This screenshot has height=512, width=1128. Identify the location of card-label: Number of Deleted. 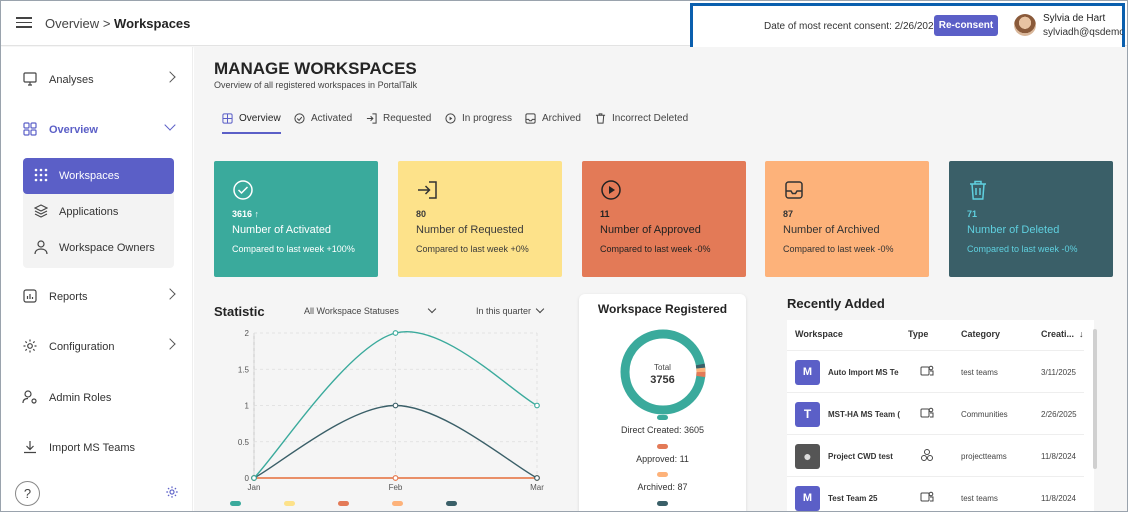
(1013, 230).